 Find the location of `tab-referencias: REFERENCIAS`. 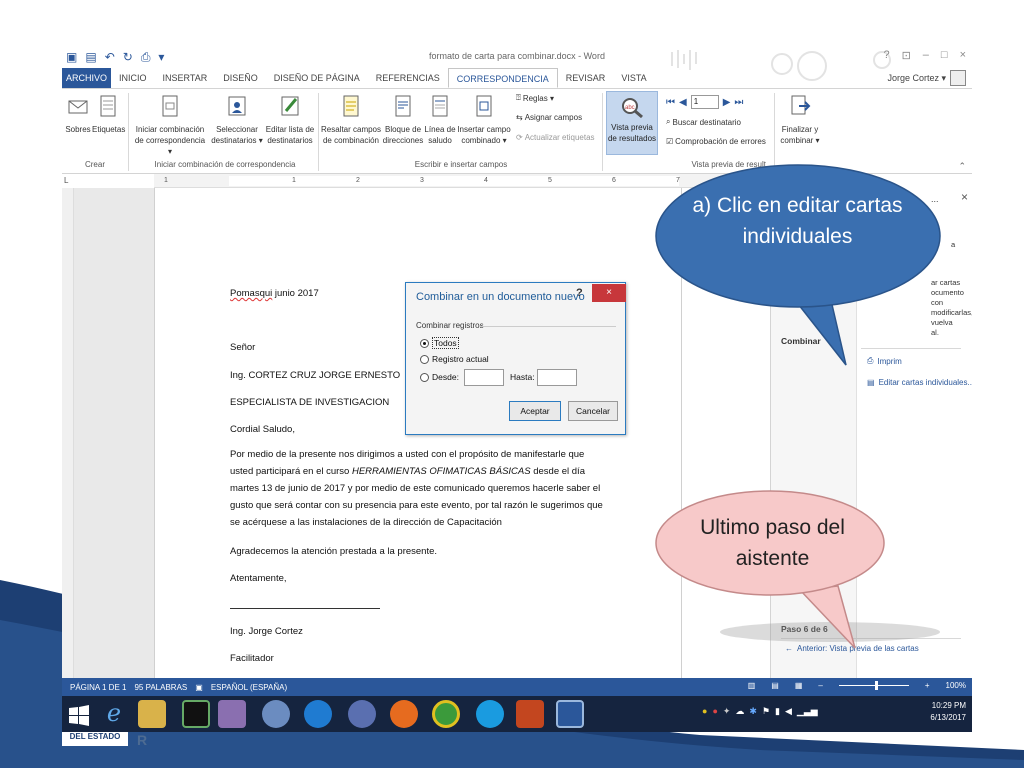

tab-referencias: REFERENCIAS is located at coordinates (408, 78).